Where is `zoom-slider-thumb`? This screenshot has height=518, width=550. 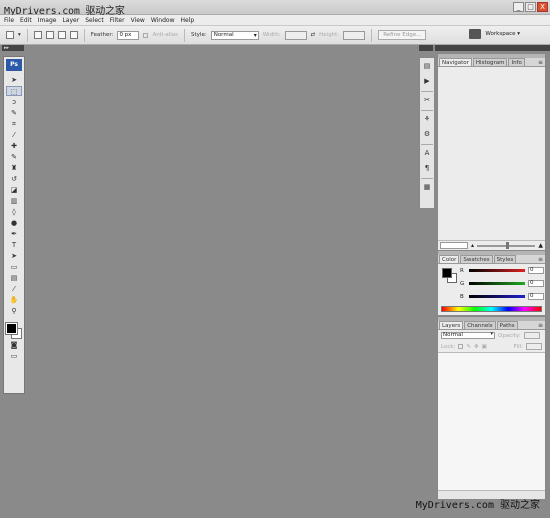
zoom-slider-thumb is located at coordinates (508, 245).